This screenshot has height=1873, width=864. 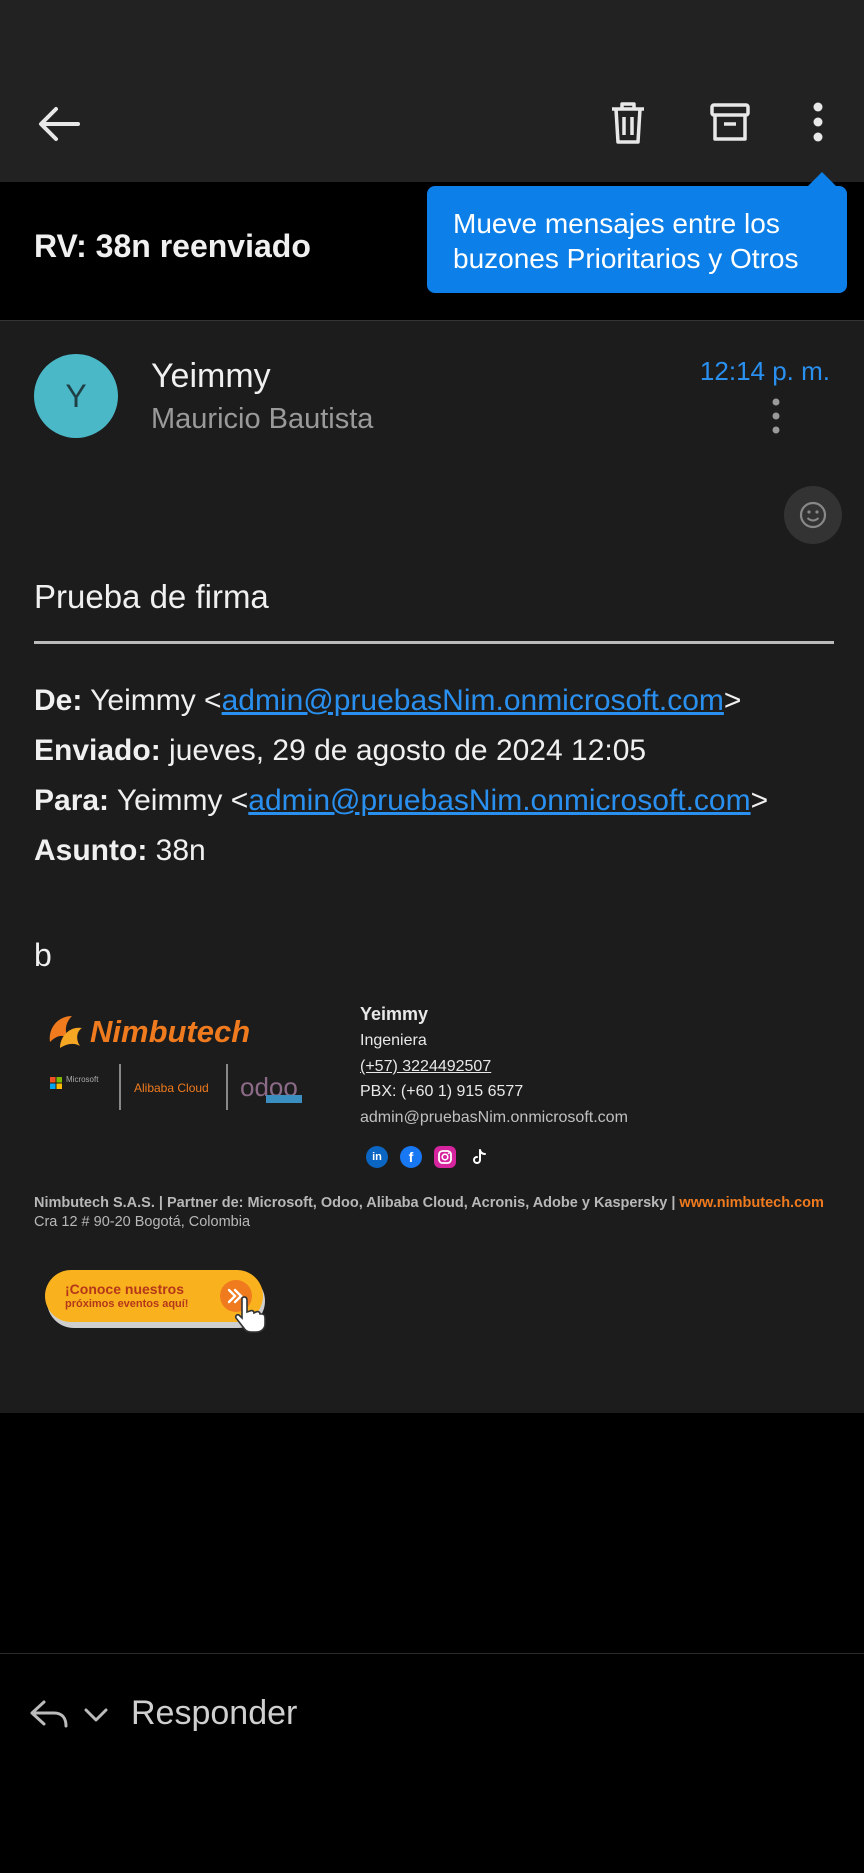 What do you see at coordinates (156, 700) in the screenshot?
I see `from-name: Yeimmy <` at bounding box center [156, 700].